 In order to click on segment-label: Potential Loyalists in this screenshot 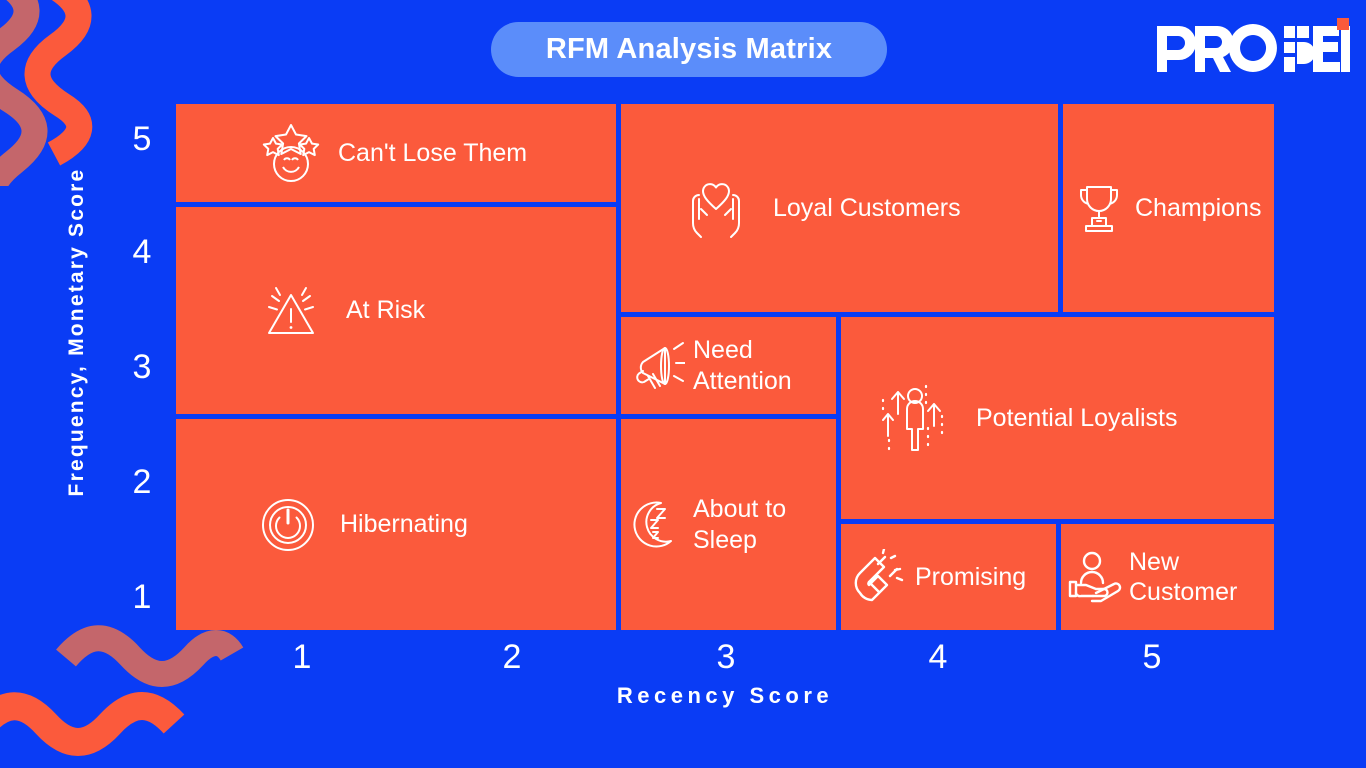, I will do `click(1077, 417)`.